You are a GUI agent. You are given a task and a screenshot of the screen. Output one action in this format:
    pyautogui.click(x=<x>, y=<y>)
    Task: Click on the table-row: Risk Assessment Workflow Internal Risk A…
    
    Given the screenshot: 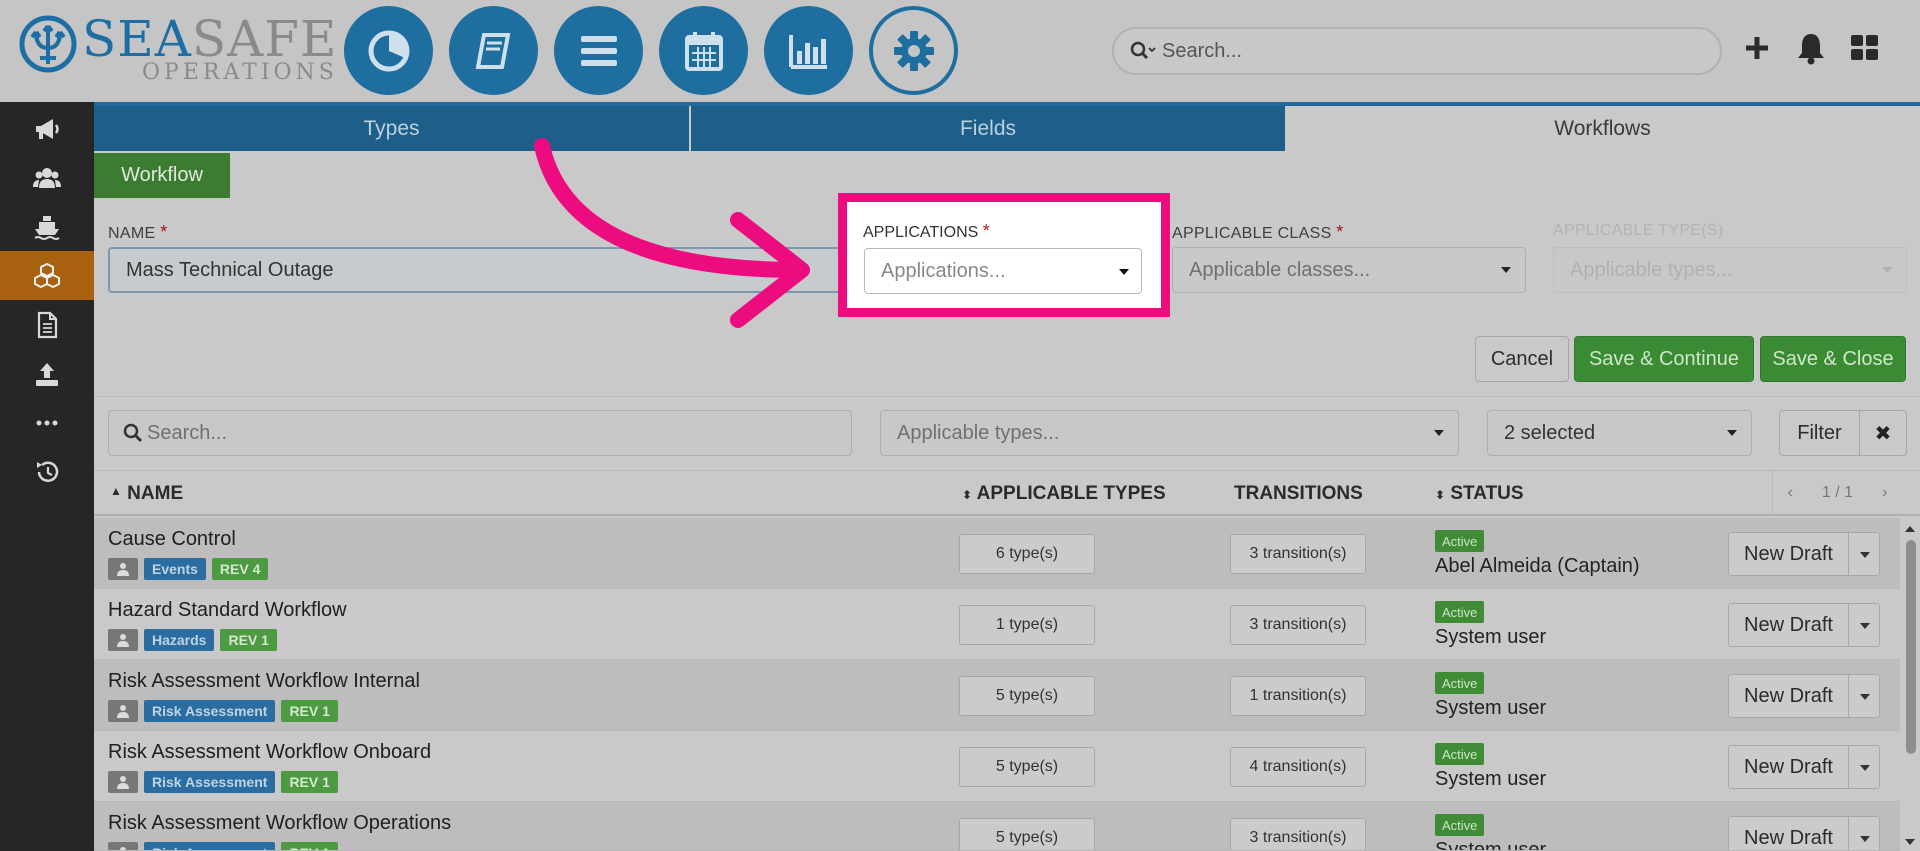 What is the action you would take?
    pyautogui.click(x=997, y=695)
    